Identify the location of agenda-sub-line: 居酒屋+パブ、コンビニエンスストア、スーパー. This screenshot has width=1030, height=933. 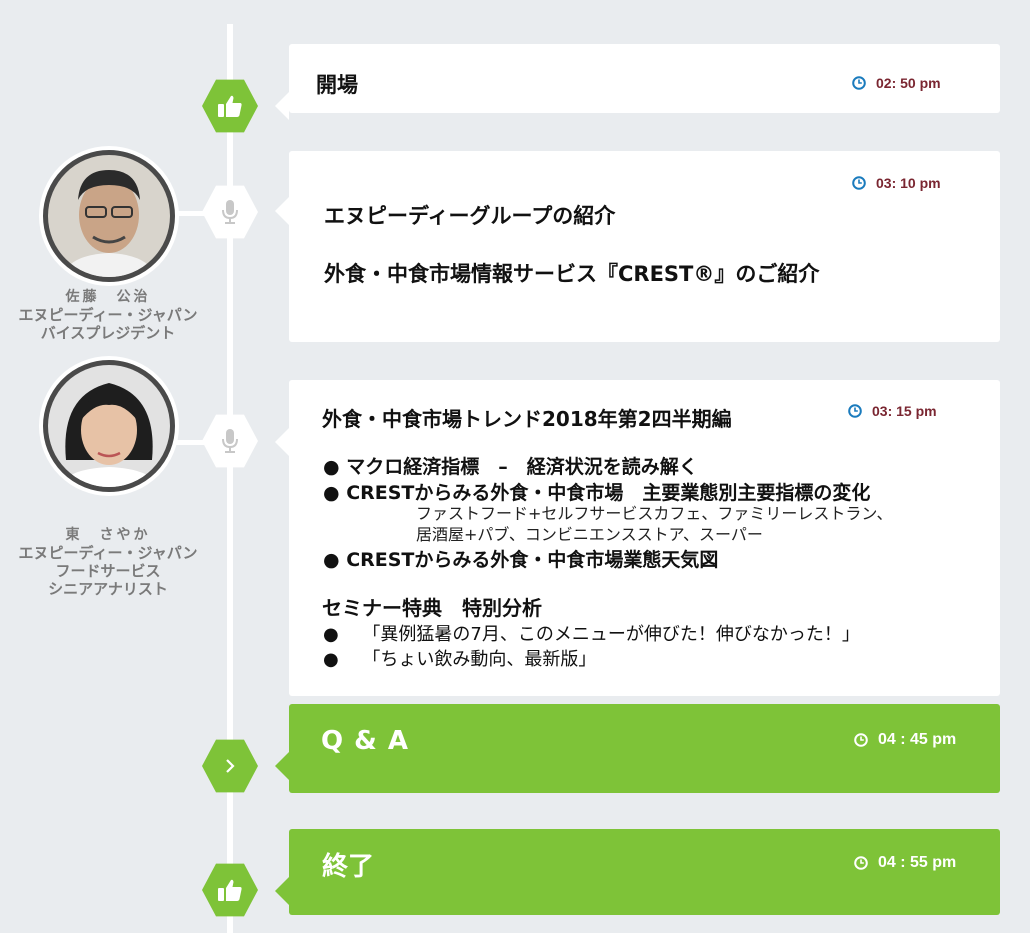
(589, 534).